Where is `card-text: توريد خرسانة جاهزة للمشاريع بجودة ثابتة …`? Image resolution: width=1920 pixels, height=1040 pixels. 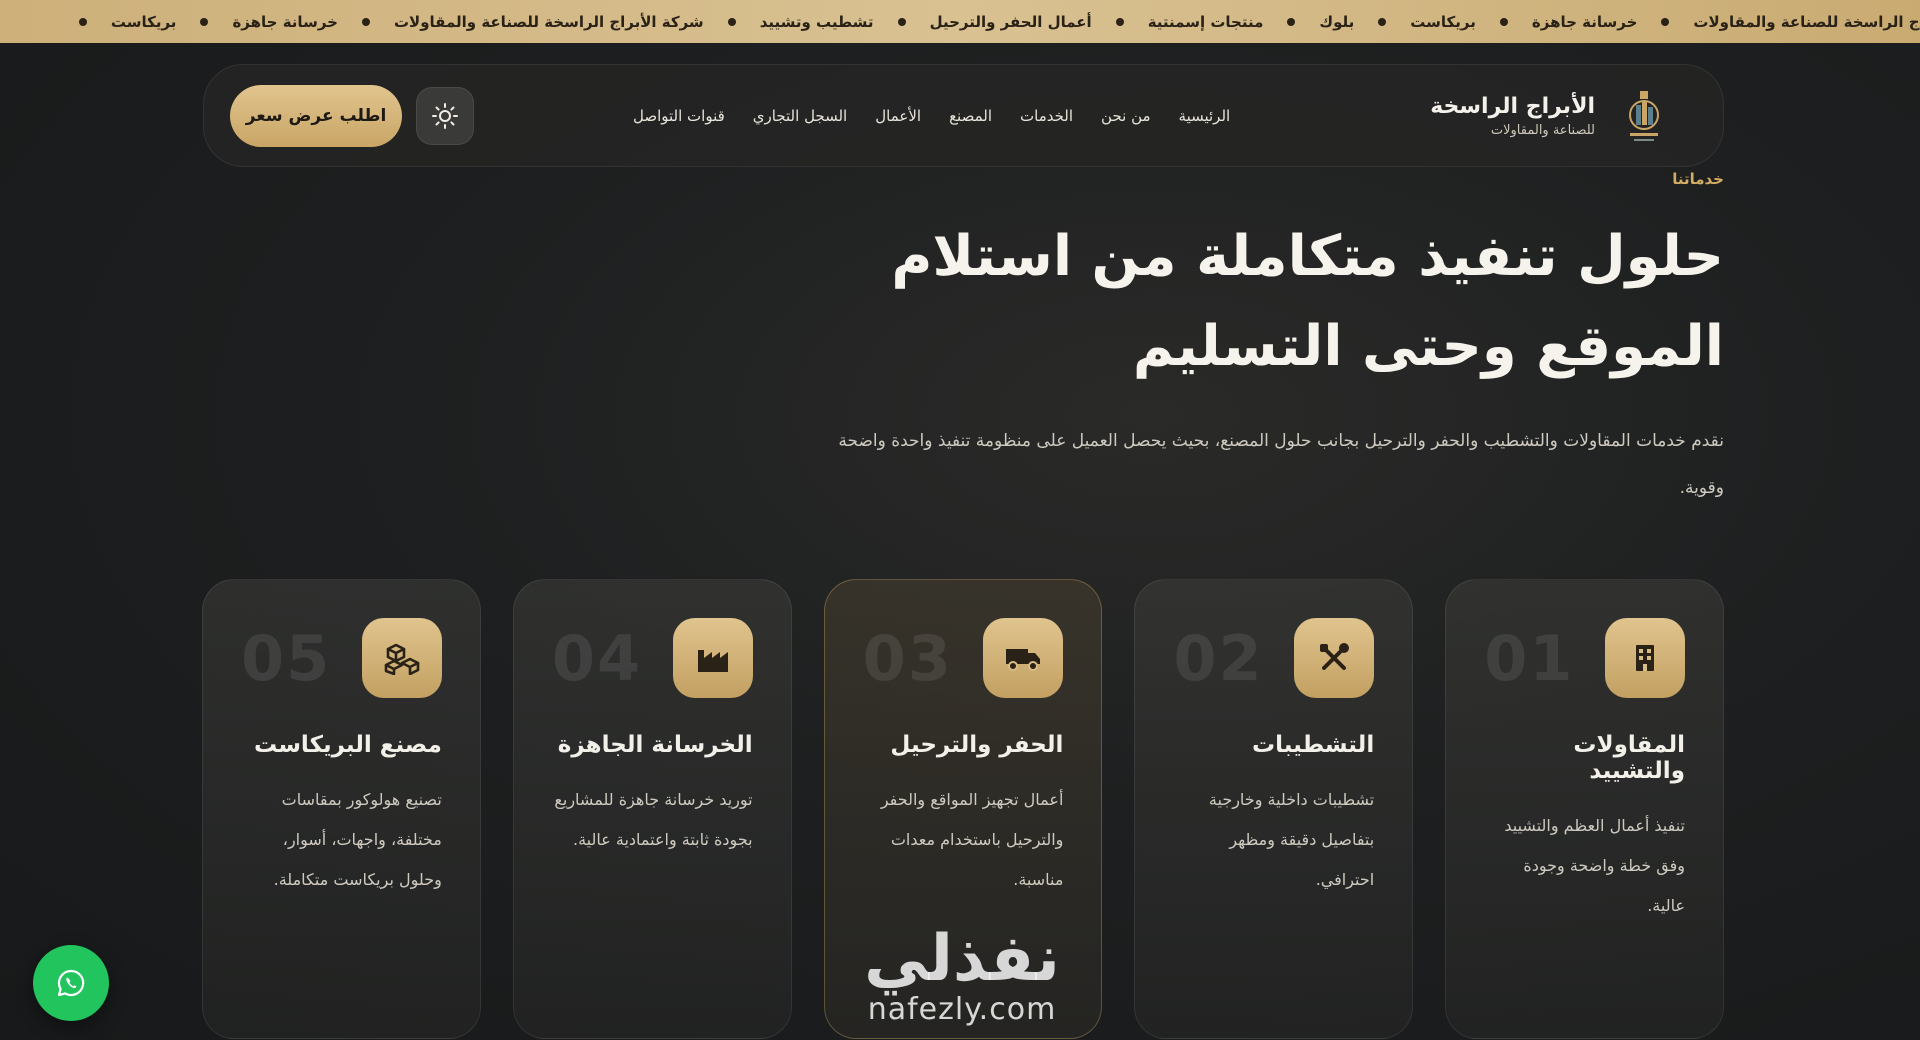
card-text: توريد خرسانة جاهزة للمشاريع بجودة ثابتة … is located at coordinates (653, 819).